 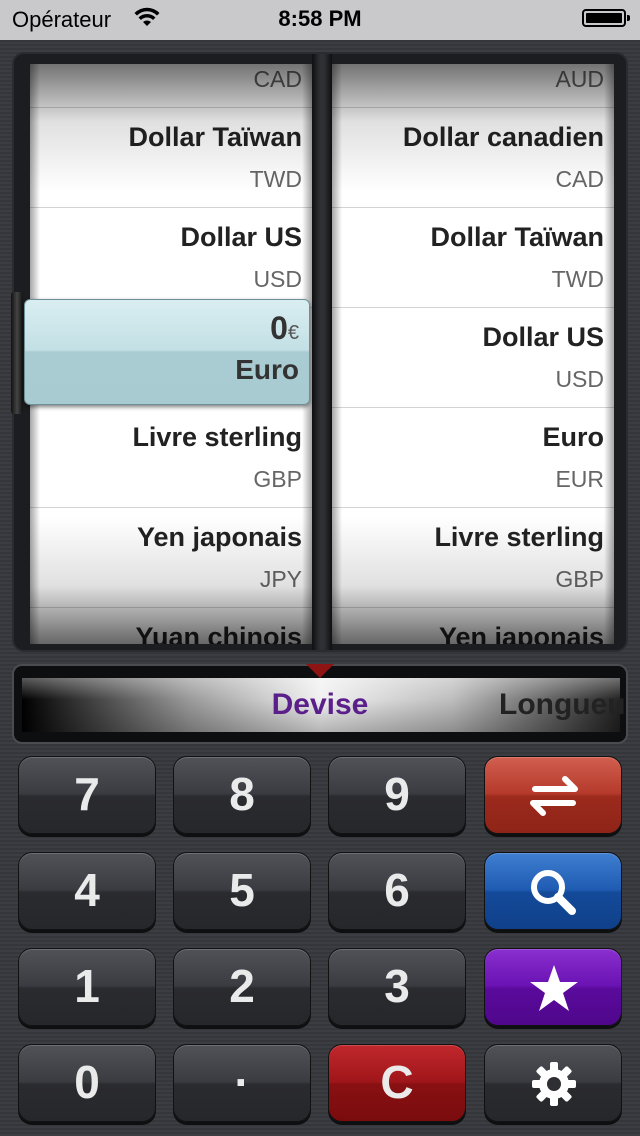 I want to click on swap-button, so click(x=553, y=795).